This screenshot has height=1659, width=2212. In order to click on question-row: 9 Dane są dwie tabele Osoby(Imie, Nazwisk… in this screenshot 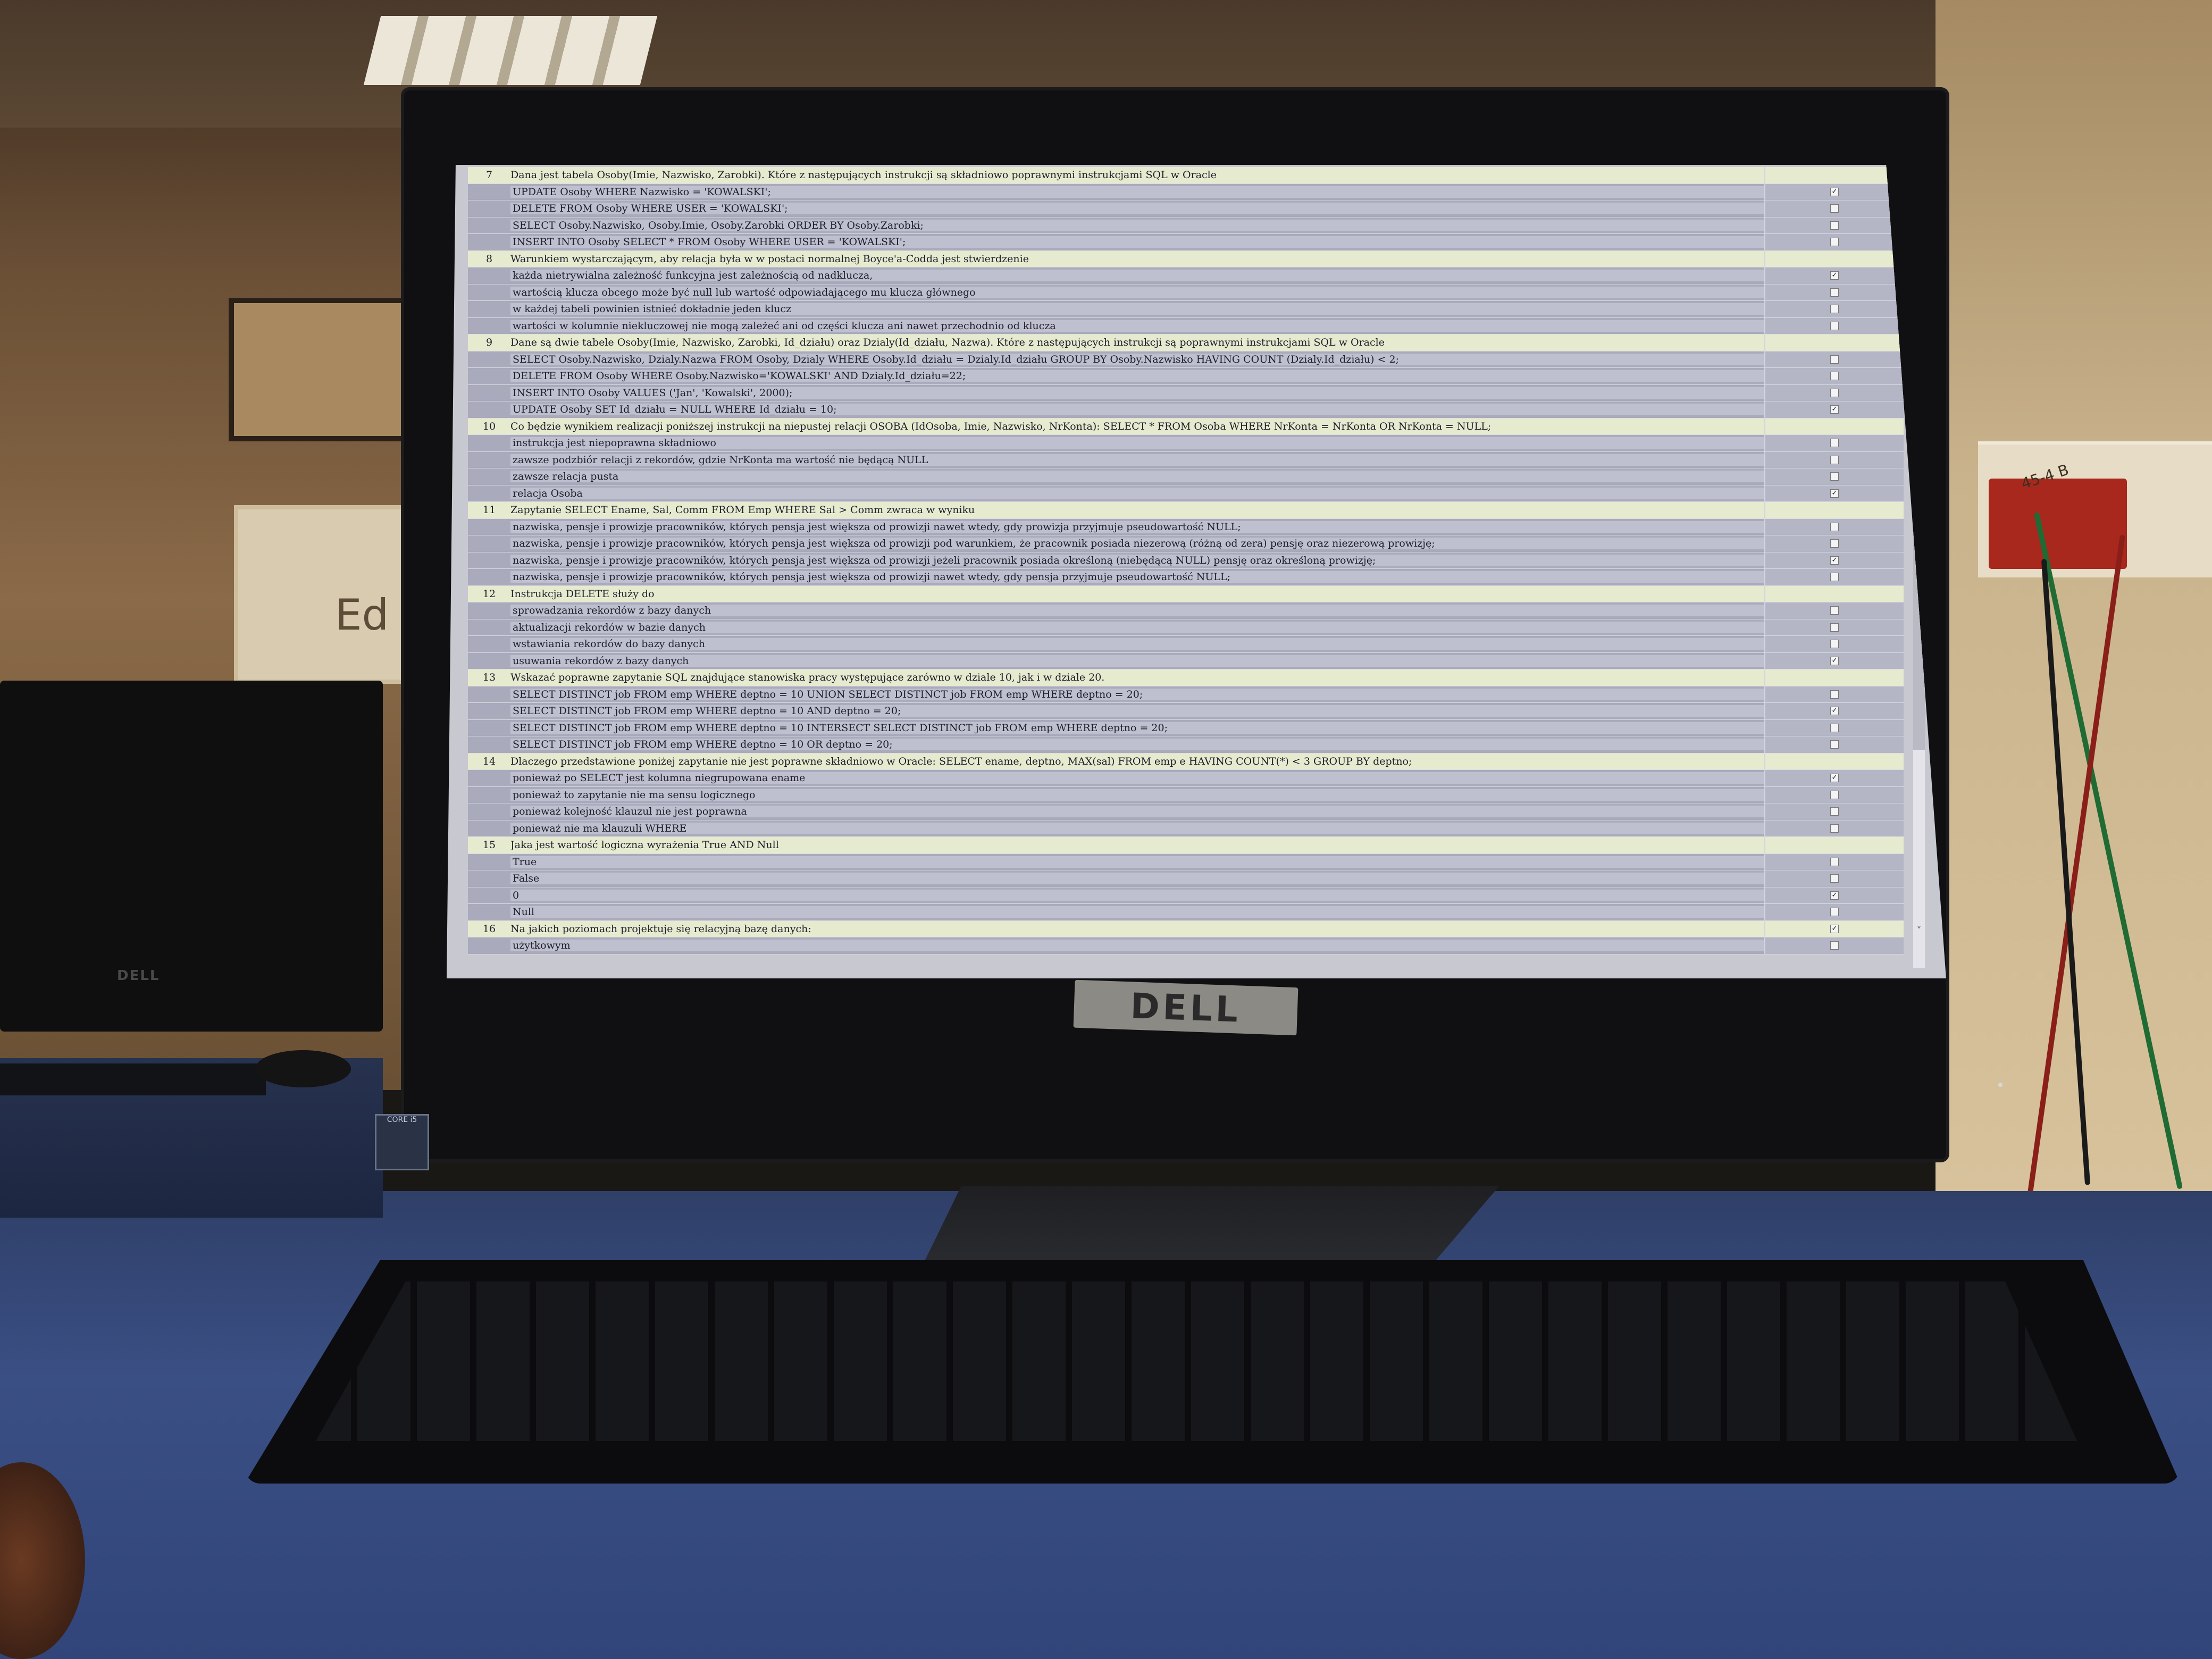, I will do `click(1186, 342)`.